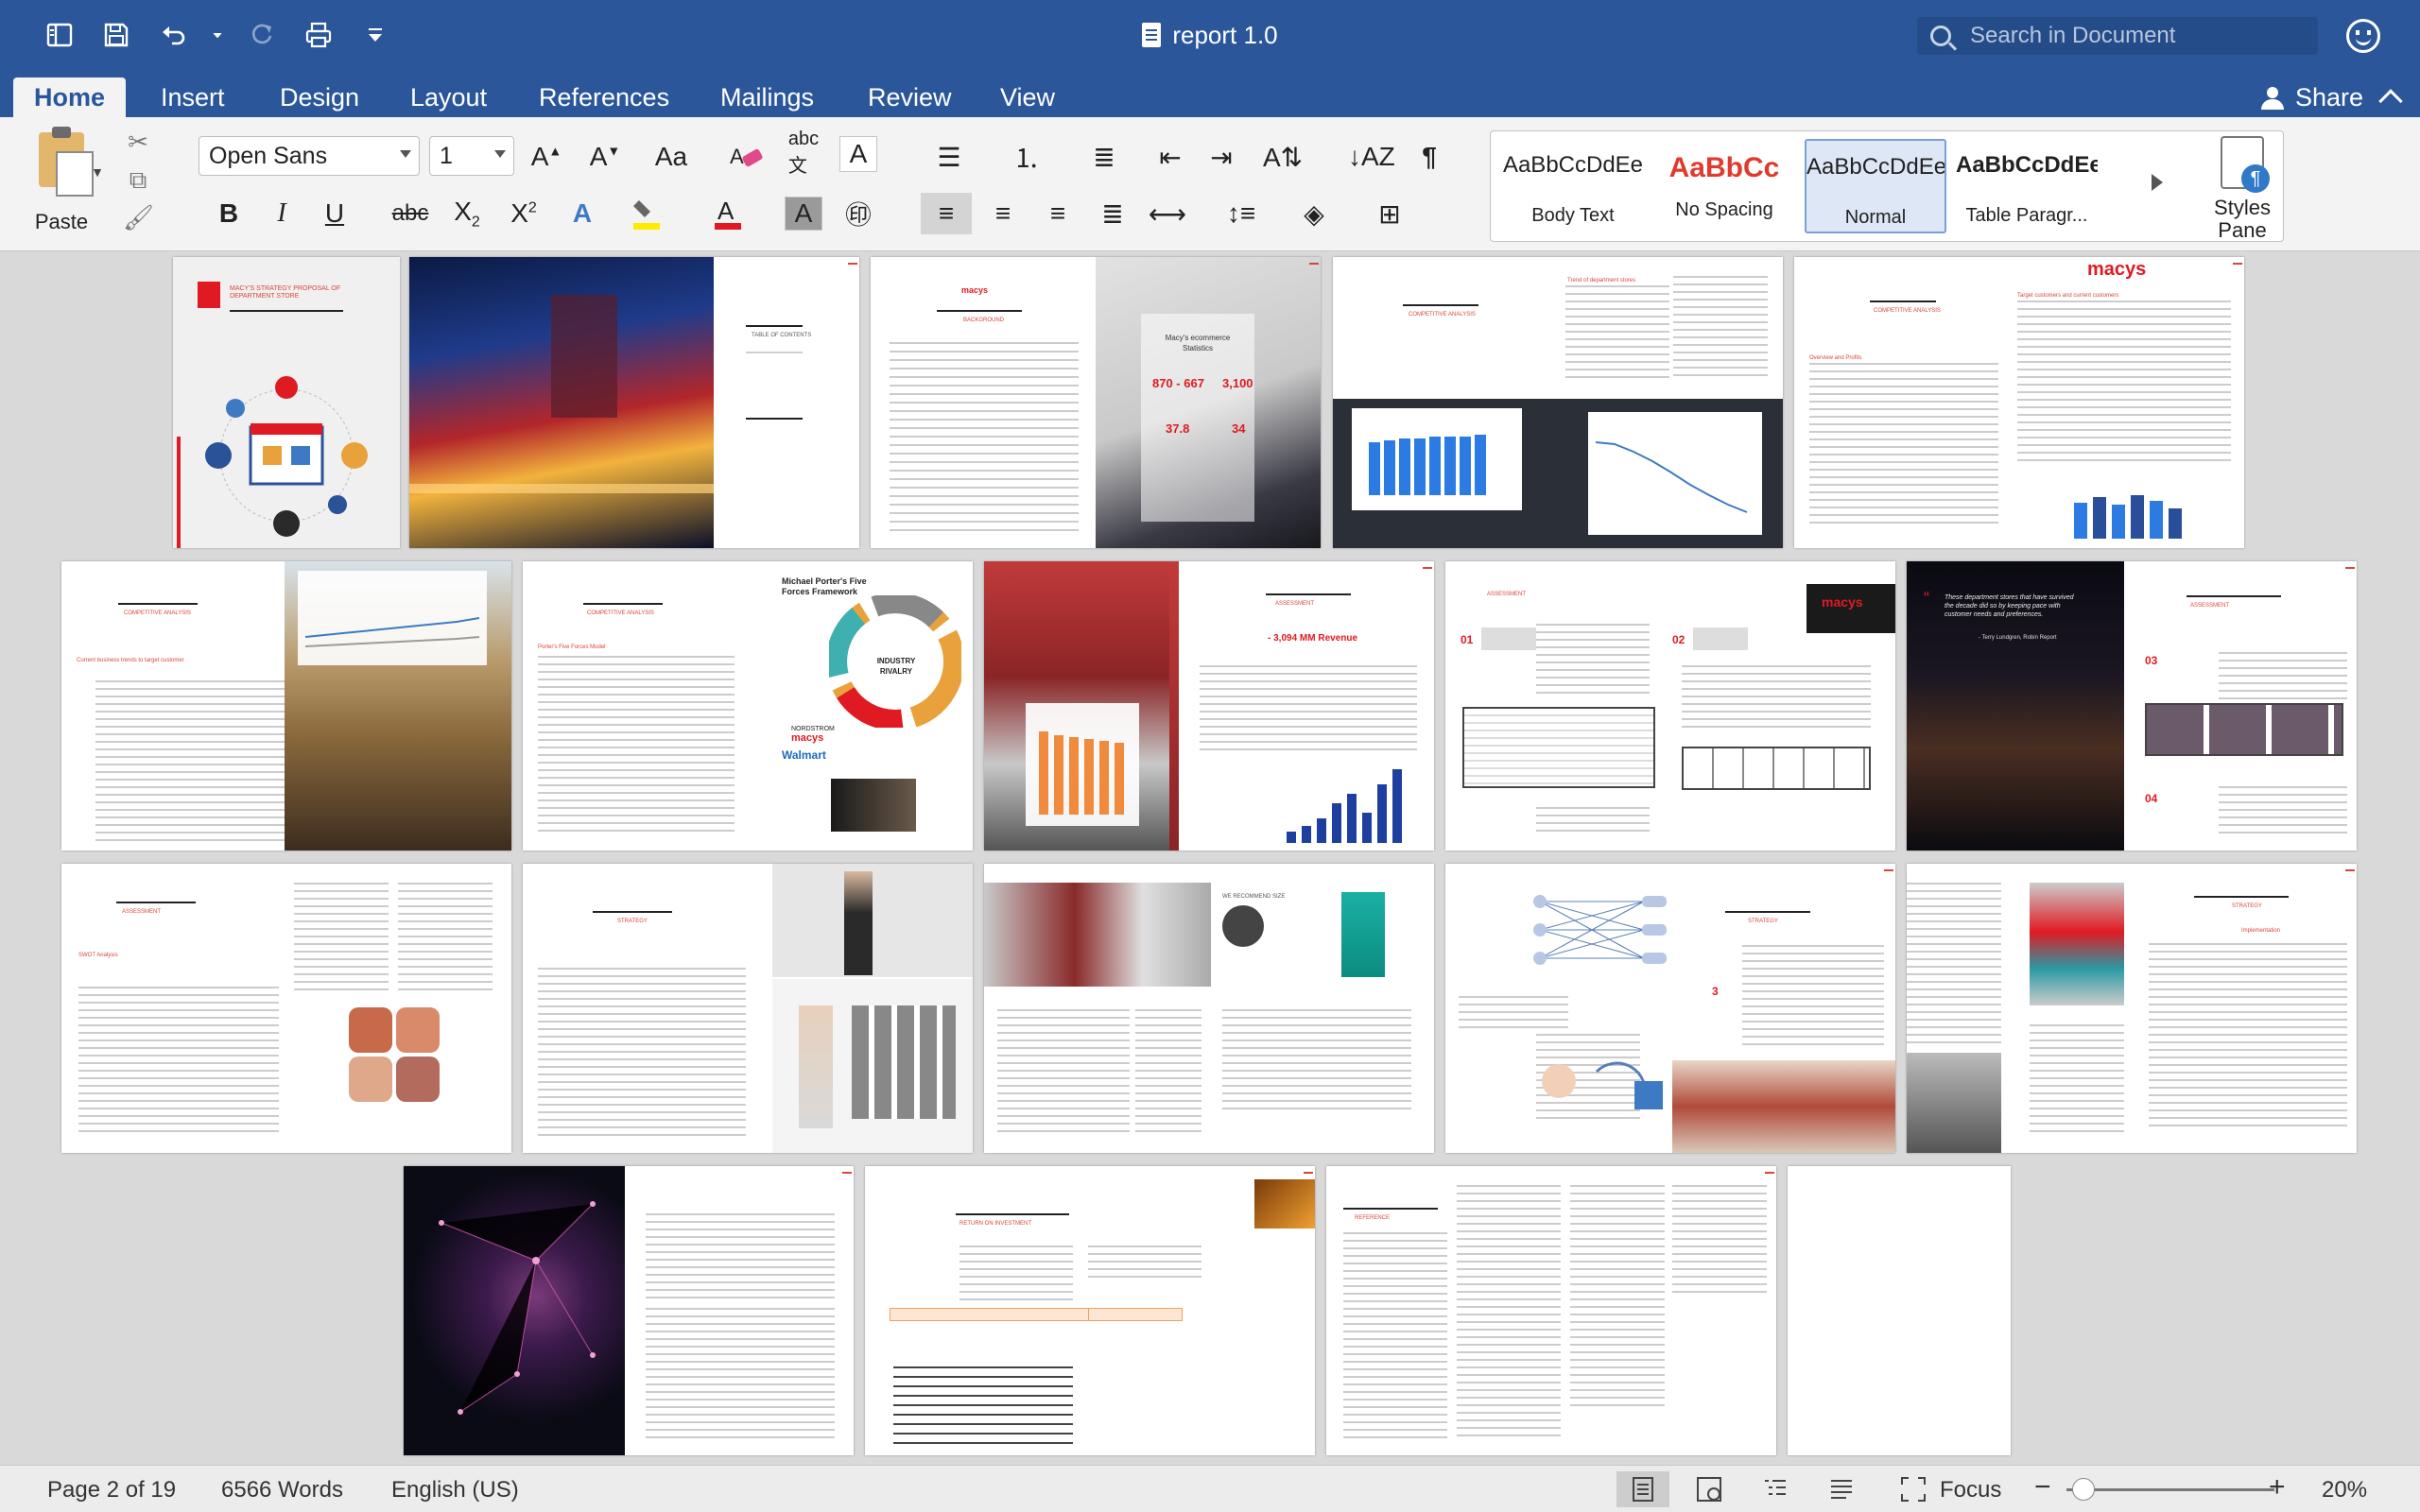 This screenshot has width=2420, height=1512. I want to click on align-center-button: ≡, so click(1002, 213).